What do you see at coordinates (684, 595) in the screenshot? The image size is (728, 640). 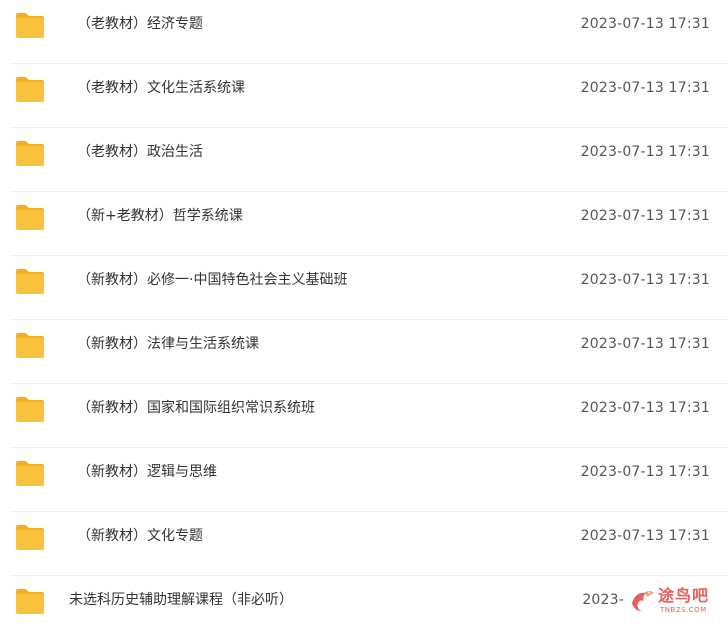 I see `watermark-text: 途鸟吧` at bounding box center [684, 595].